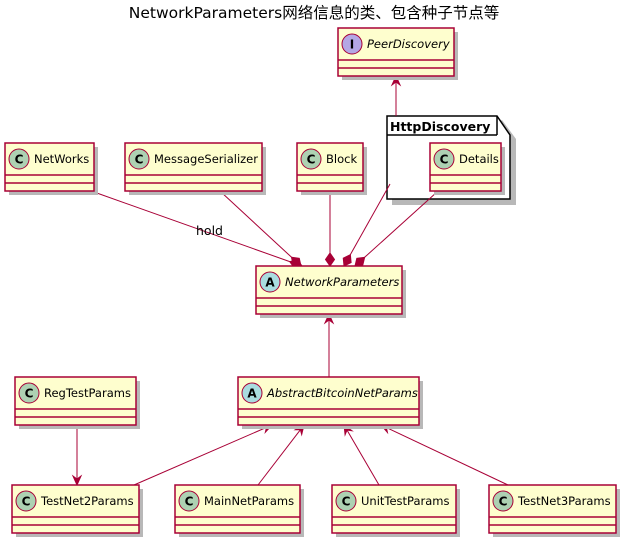 The height and width of the screenshot is (544, 628). What do you see at coordinates (366, 225) in the screenshot?
I see `edge-httpdiscovery-to-networkparameters` at bounding box center [366, 225].